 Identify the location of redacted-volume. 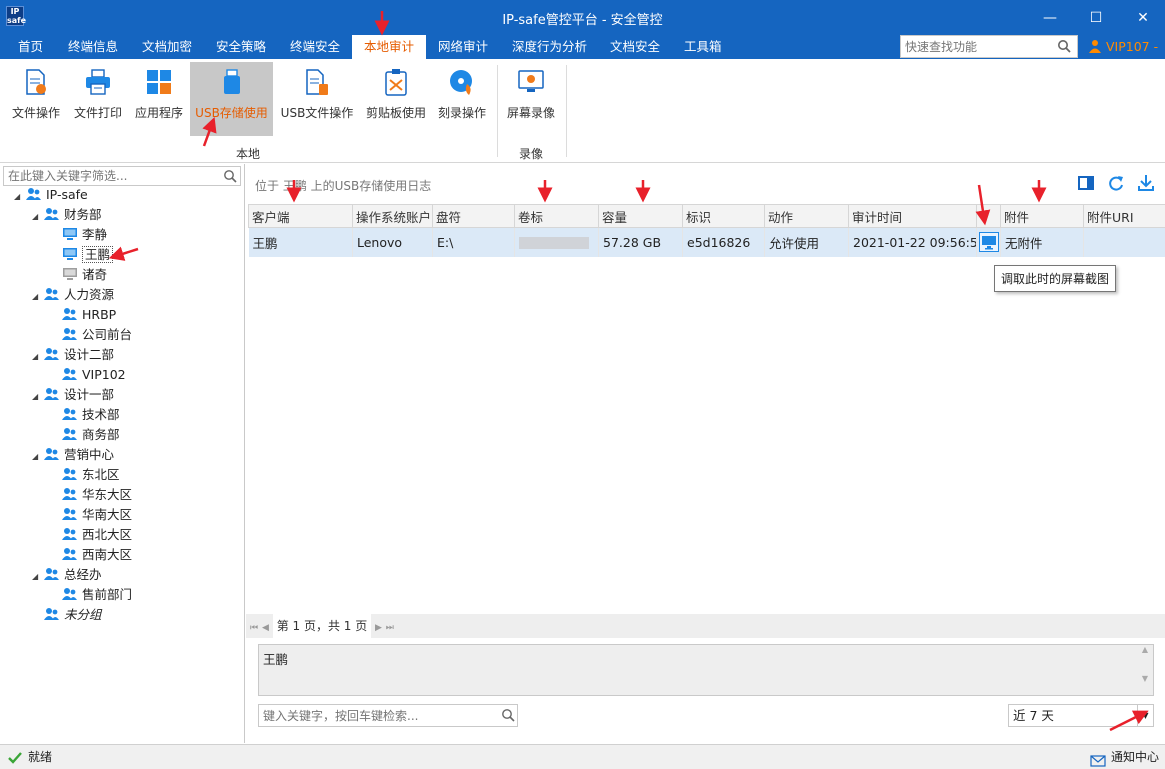
(554, 243).